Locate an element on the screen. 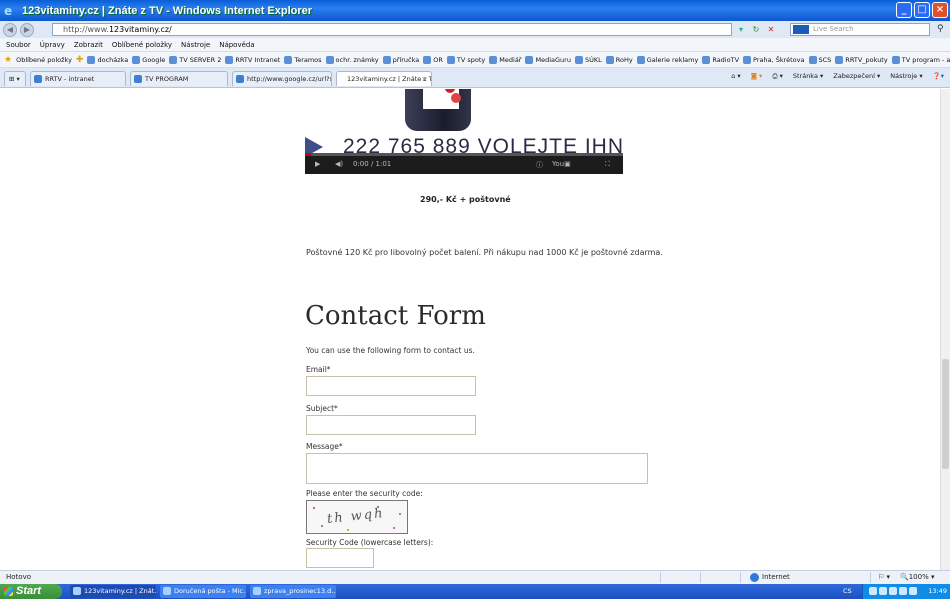 Image resolution: width=950 pixels, height=599 pixels. start-button: Start is located at coordinates (31, 591).